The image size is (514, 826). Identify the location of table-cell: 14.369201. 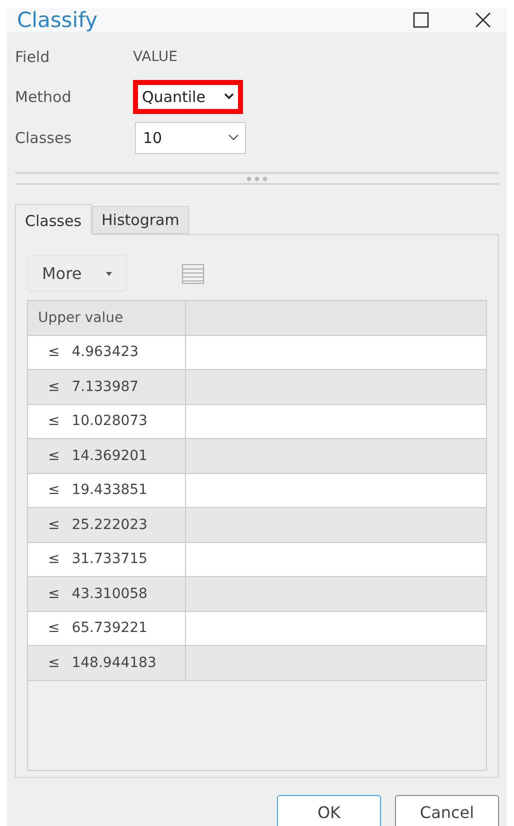
(110, 456).